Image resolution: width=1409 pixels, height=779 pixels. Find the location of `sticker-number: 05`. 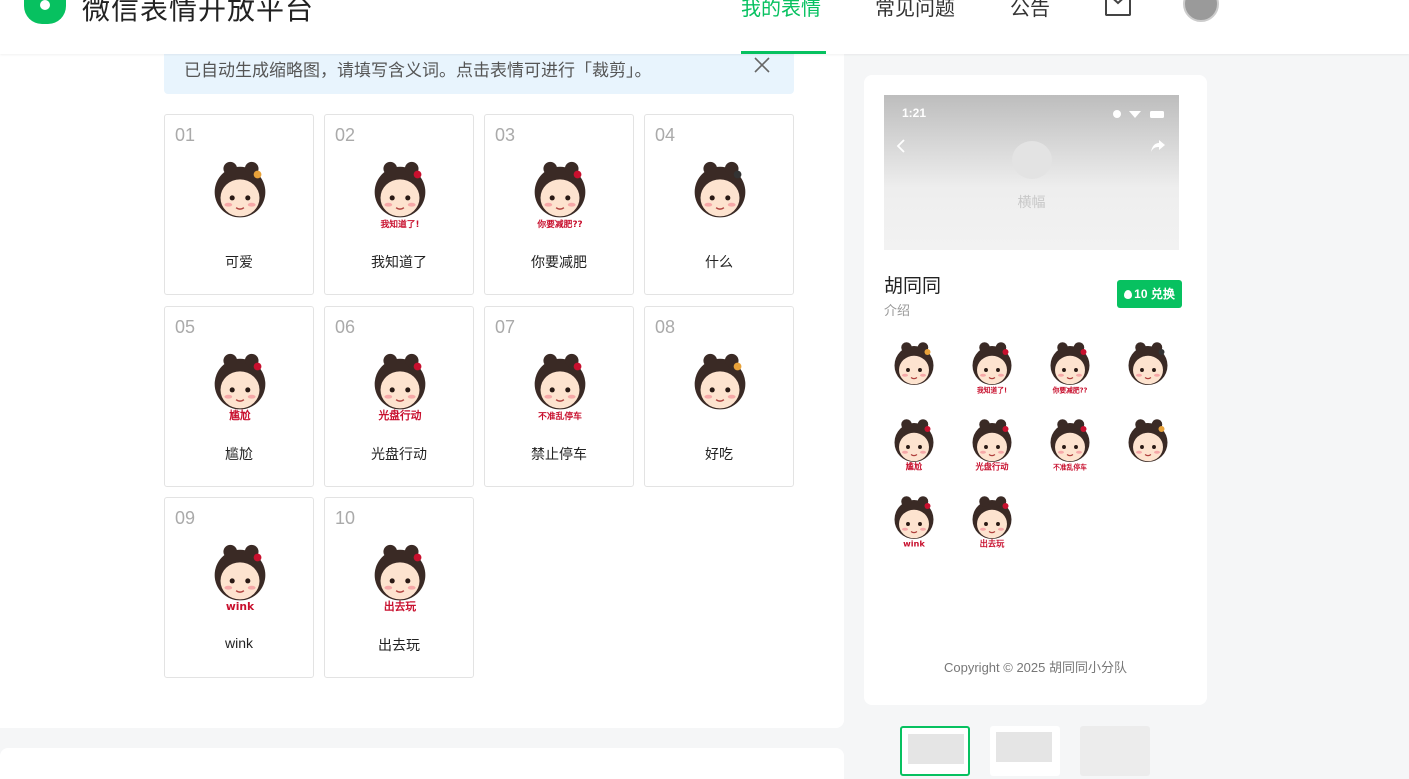

sticker-number: 05 is located at coordinates (185, 326).